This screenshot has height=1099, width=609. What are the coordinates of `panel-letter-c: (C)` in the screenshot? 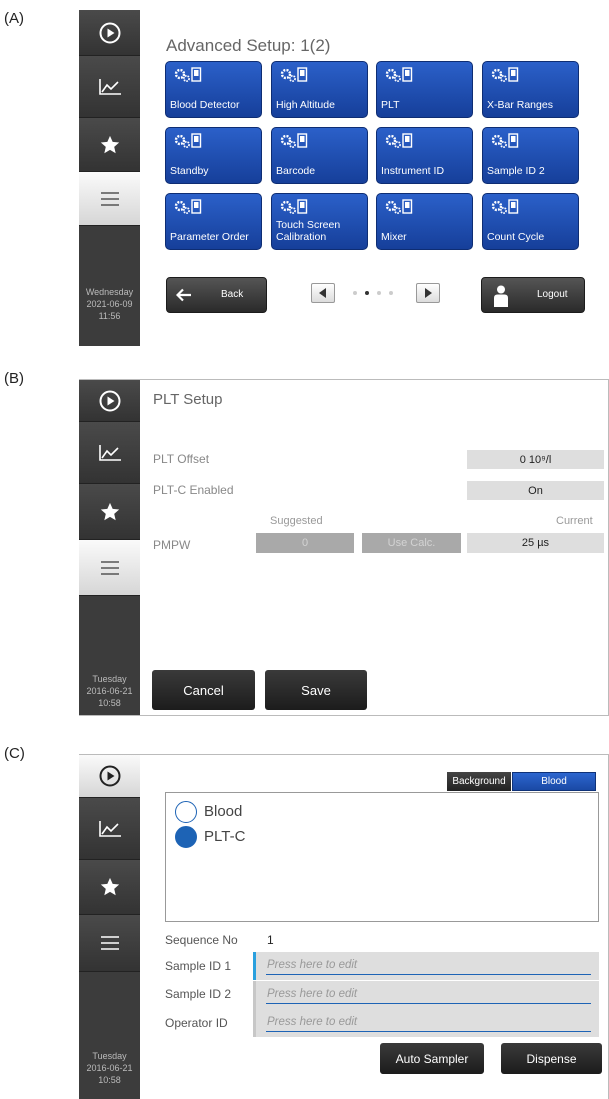 It's located at (14, 753).